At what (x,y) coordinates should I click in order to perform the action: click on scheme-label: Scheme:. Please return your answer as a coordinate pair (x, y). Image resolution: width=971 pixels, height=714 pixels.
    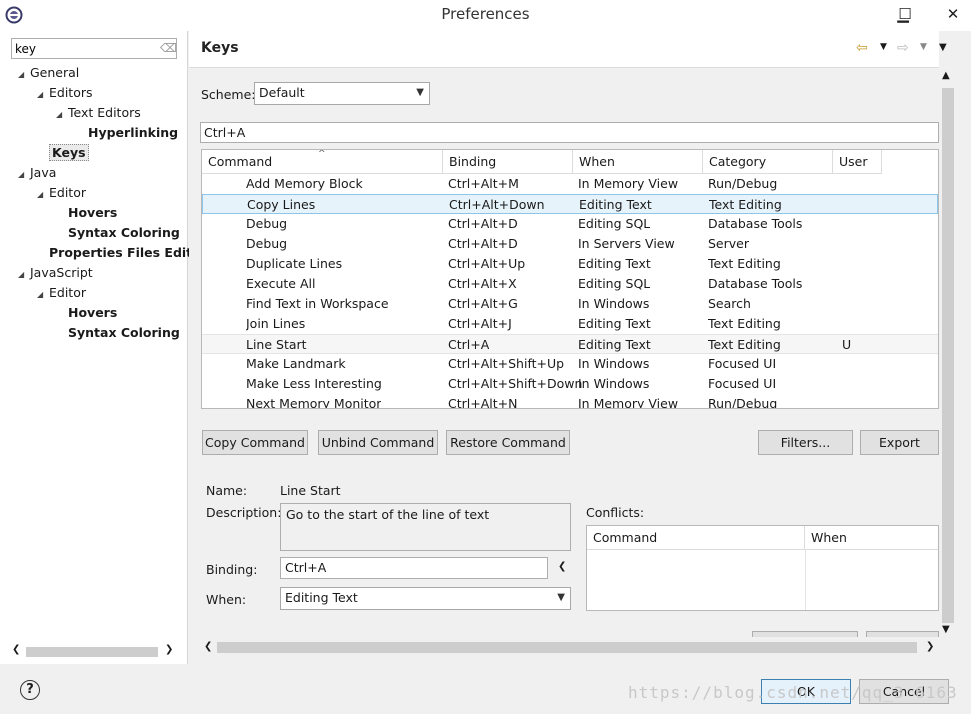
    Looking at the image, I should click on (228, 94).